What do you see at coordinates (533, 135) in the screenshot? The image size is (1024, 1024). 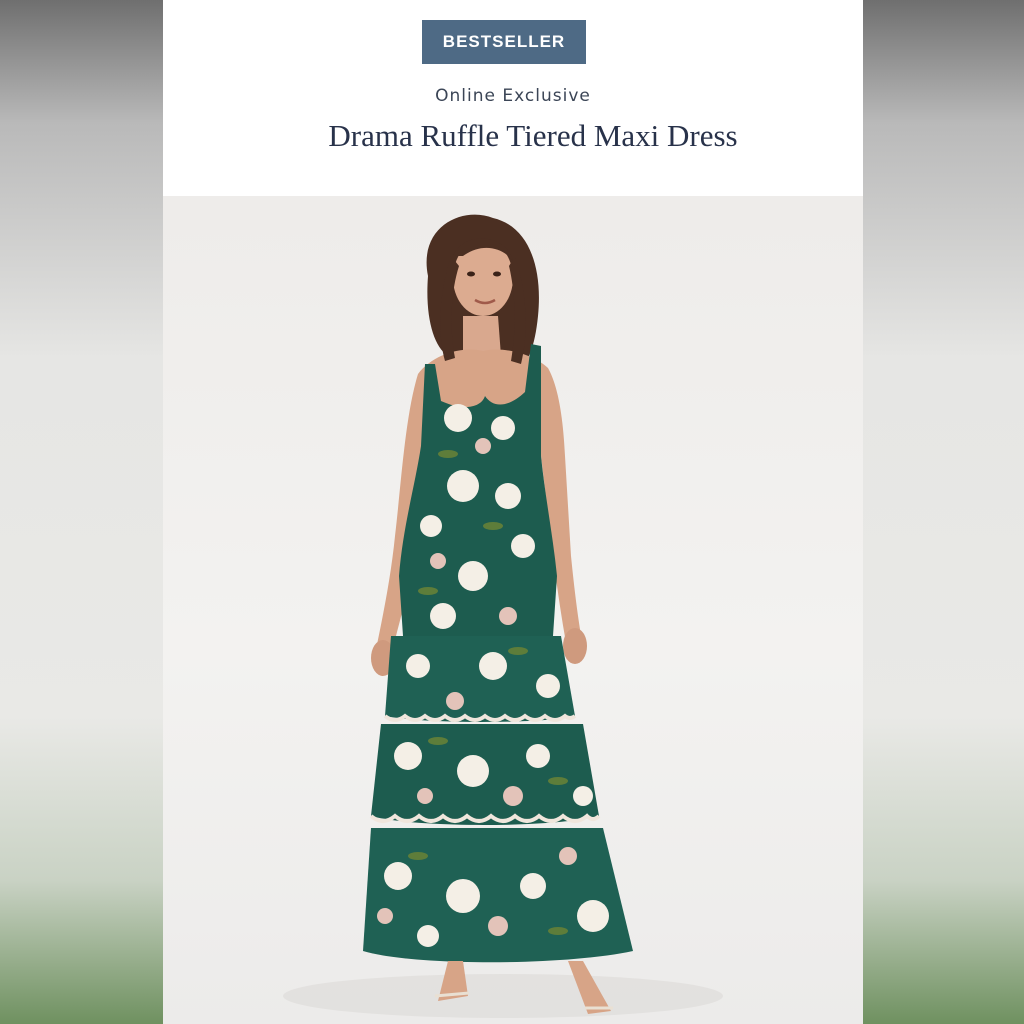 I see `product-title: Drama Ruffle Tiered Maxi Dress` at bounding box center [533, 135].